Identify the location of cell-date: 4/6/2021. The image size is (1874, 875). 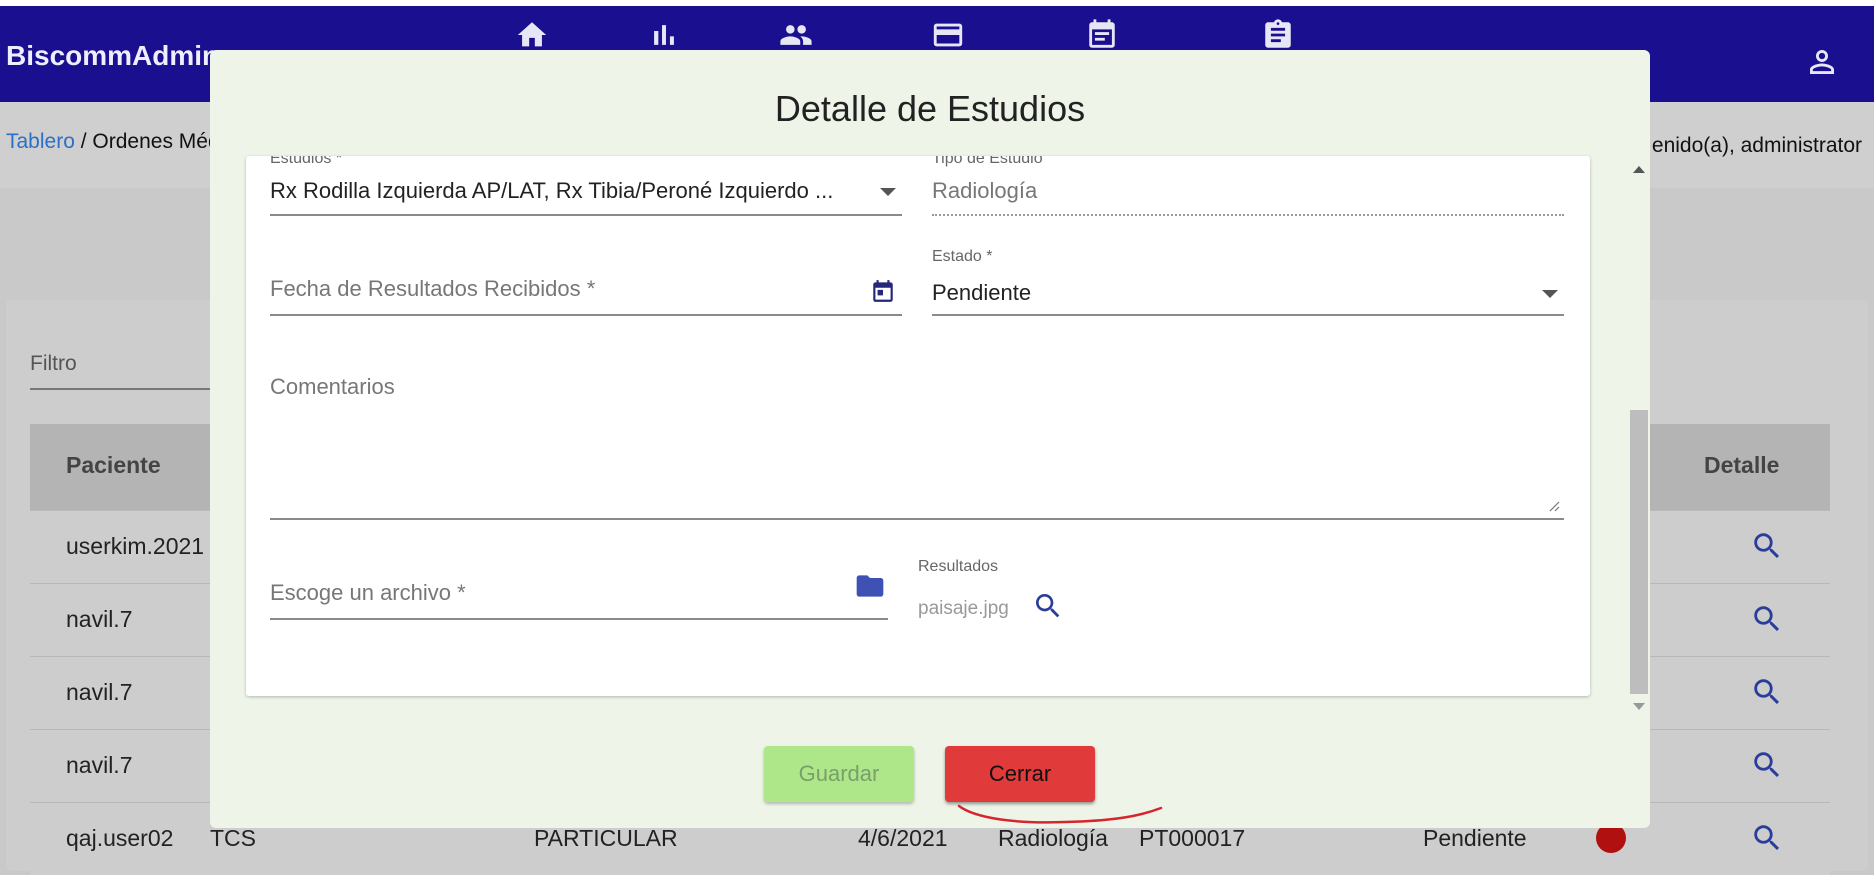
(903, 838).